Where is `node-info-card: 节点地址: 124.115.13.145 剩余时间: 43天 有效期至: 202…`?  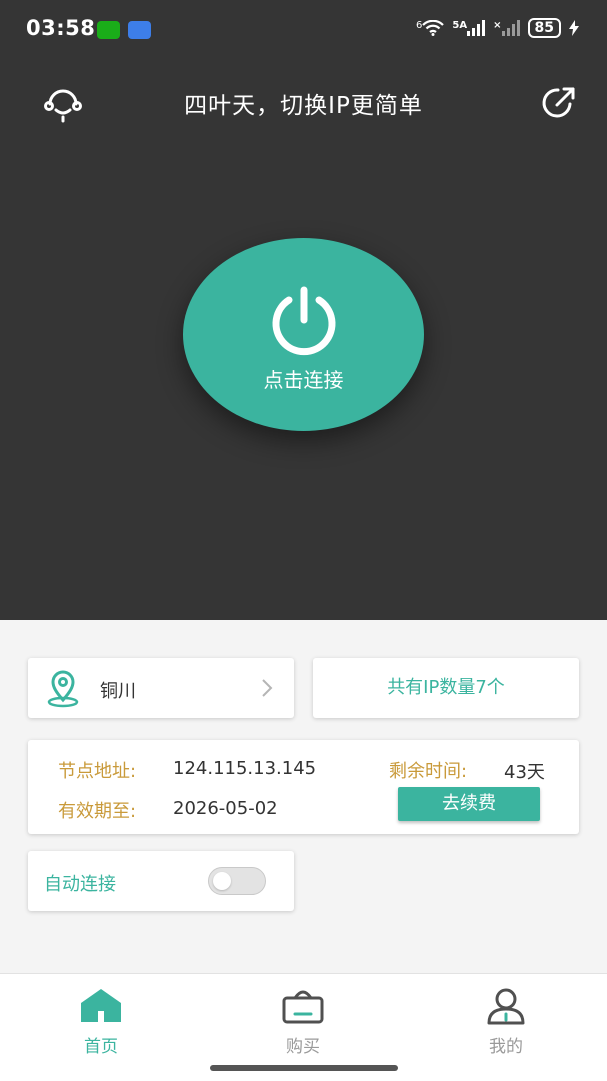
node-info-card: 节点地址: 124.115.13.145 剩余时间: 43天 有效期至: 202… is located at coordinates (303, 787).